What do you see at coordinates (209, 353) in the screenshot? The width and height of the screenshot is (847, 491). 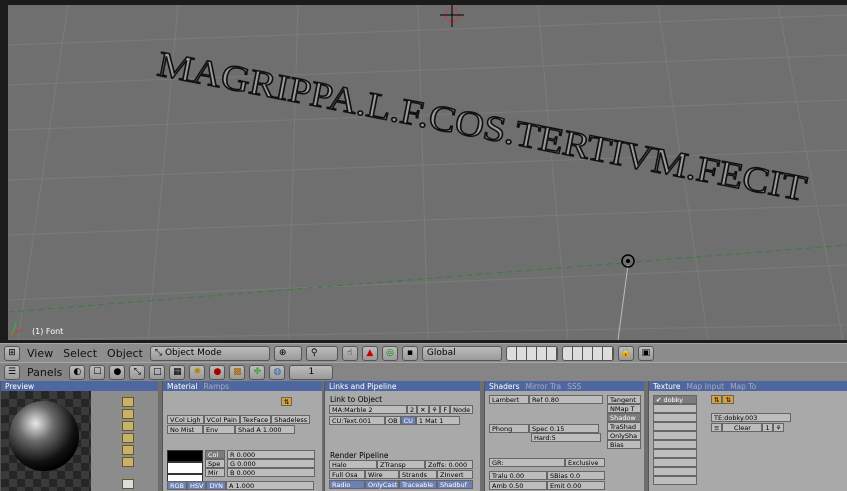 I see `mode-select: ⤡ Object Mode` at bounding box center [209, 353].